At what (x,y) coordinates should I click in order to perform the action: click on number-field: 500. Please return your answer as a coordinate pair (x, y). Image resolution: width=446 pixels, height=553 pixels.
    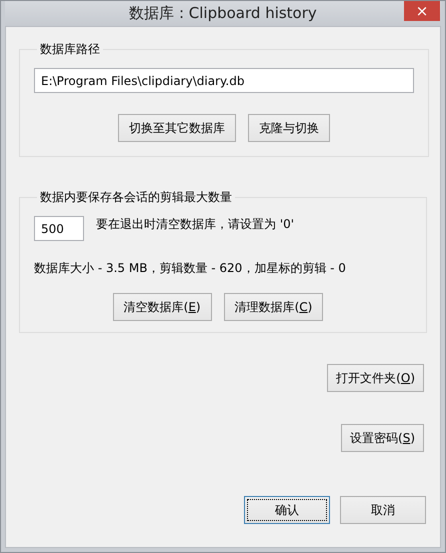
    Looking at the image, I should click on (59, 228).